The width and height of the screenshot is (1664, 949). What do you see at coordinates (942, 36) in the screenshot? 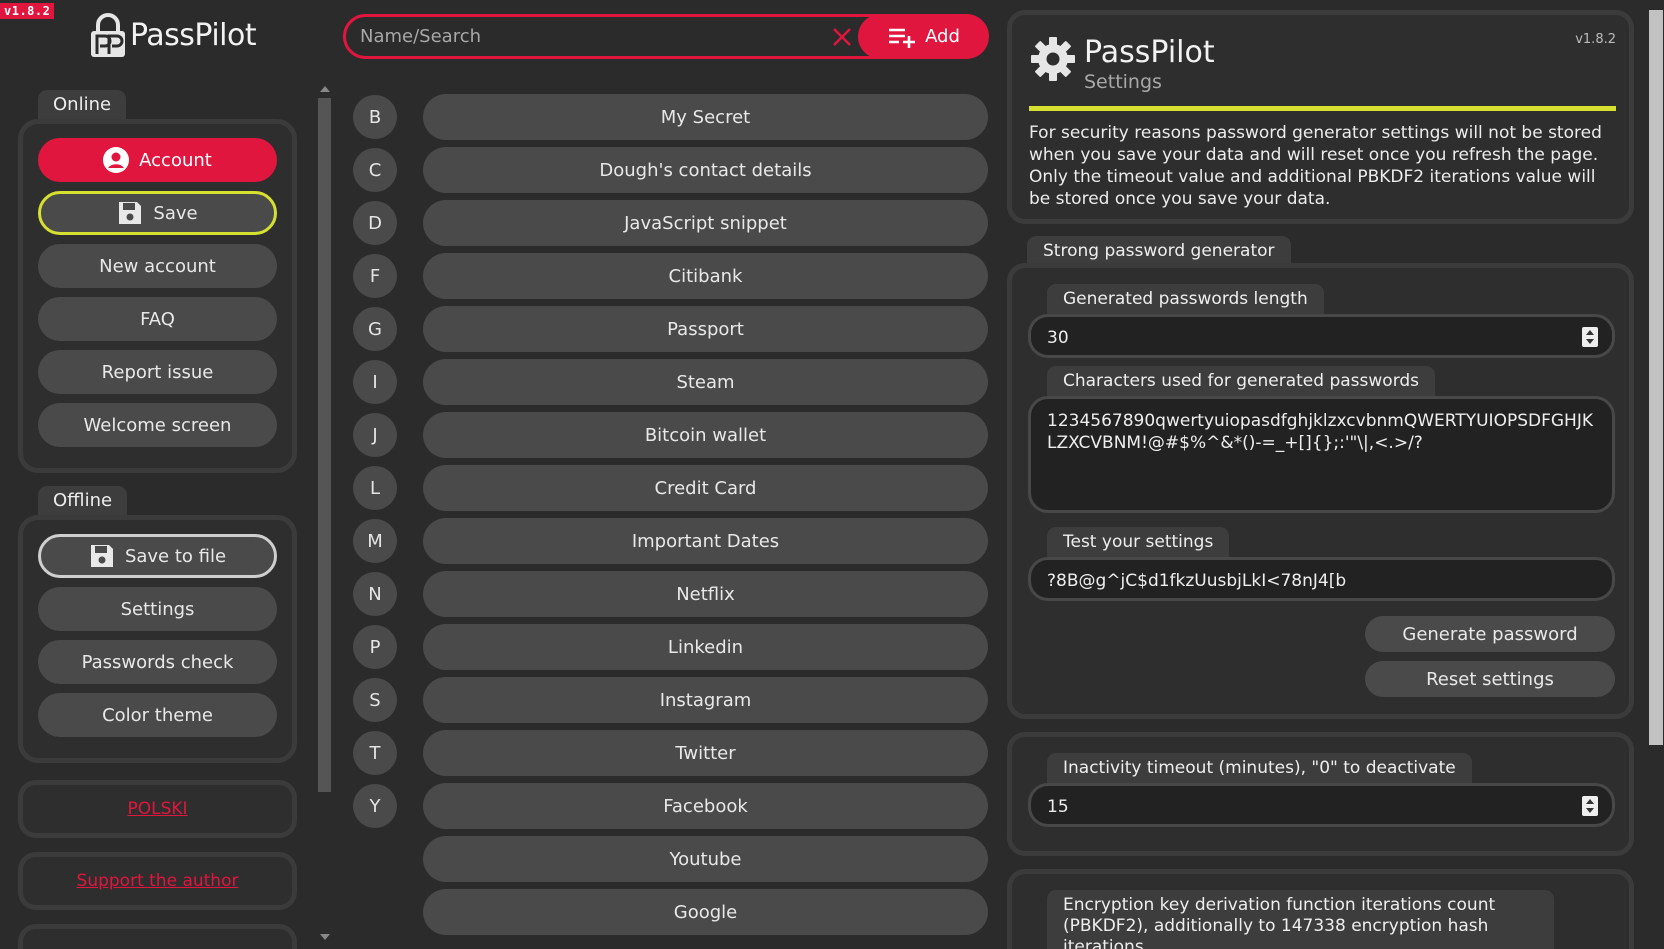
I see `add-label: Add` at bounding box center [942, 36].